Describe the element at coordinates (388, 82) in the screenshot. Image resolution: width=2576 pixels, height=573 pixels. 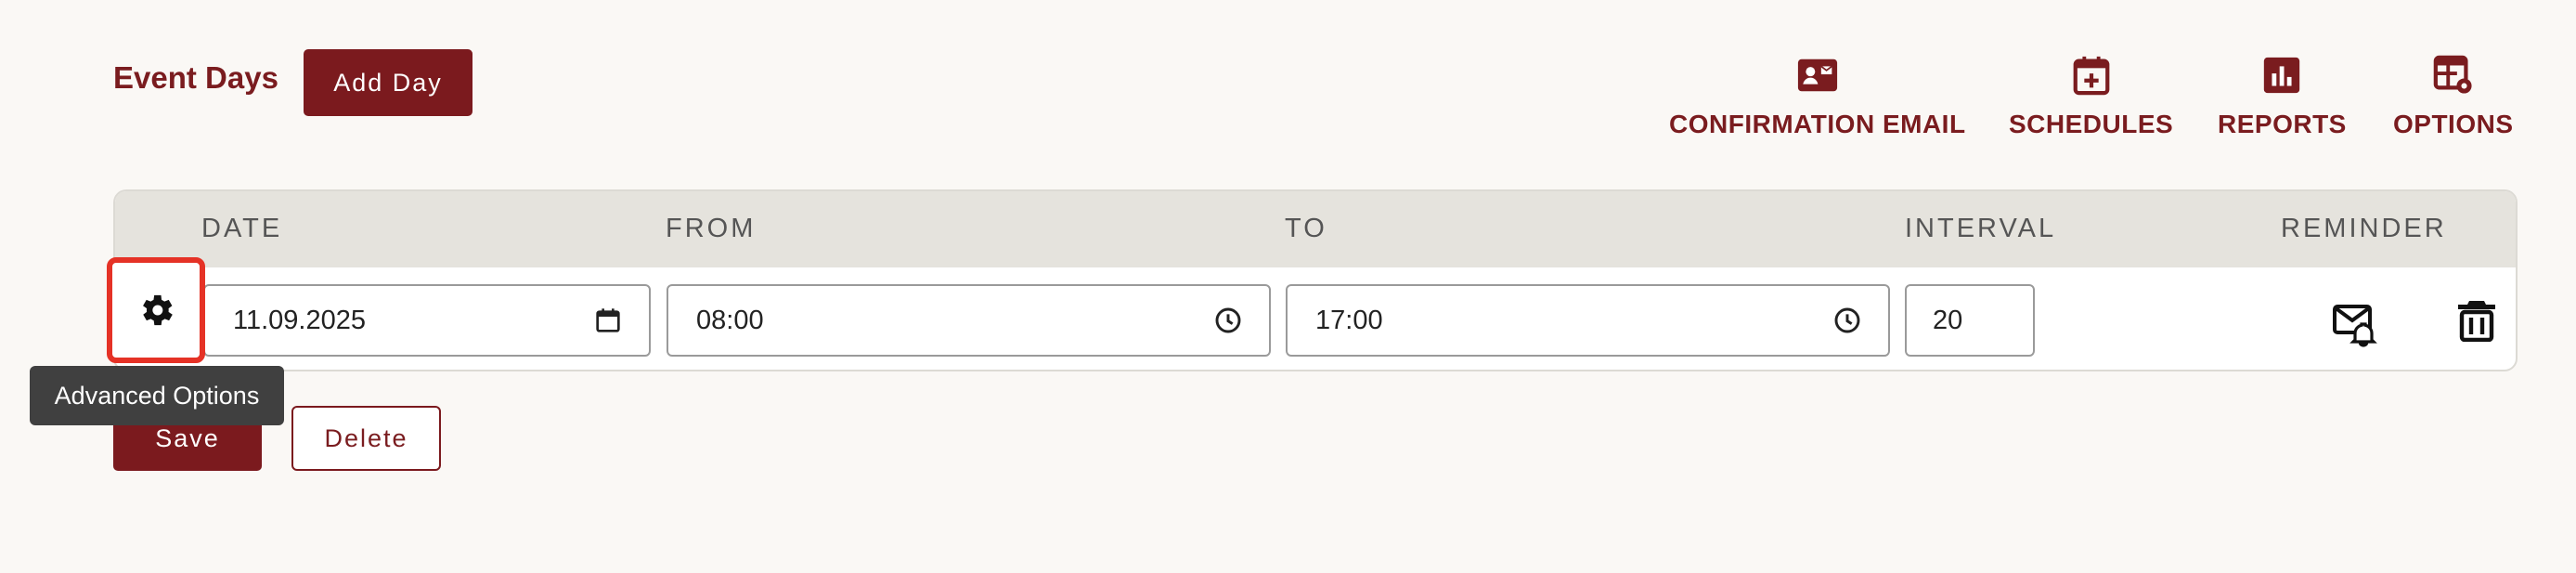
I see `add-day-button: Add Day` at that location.